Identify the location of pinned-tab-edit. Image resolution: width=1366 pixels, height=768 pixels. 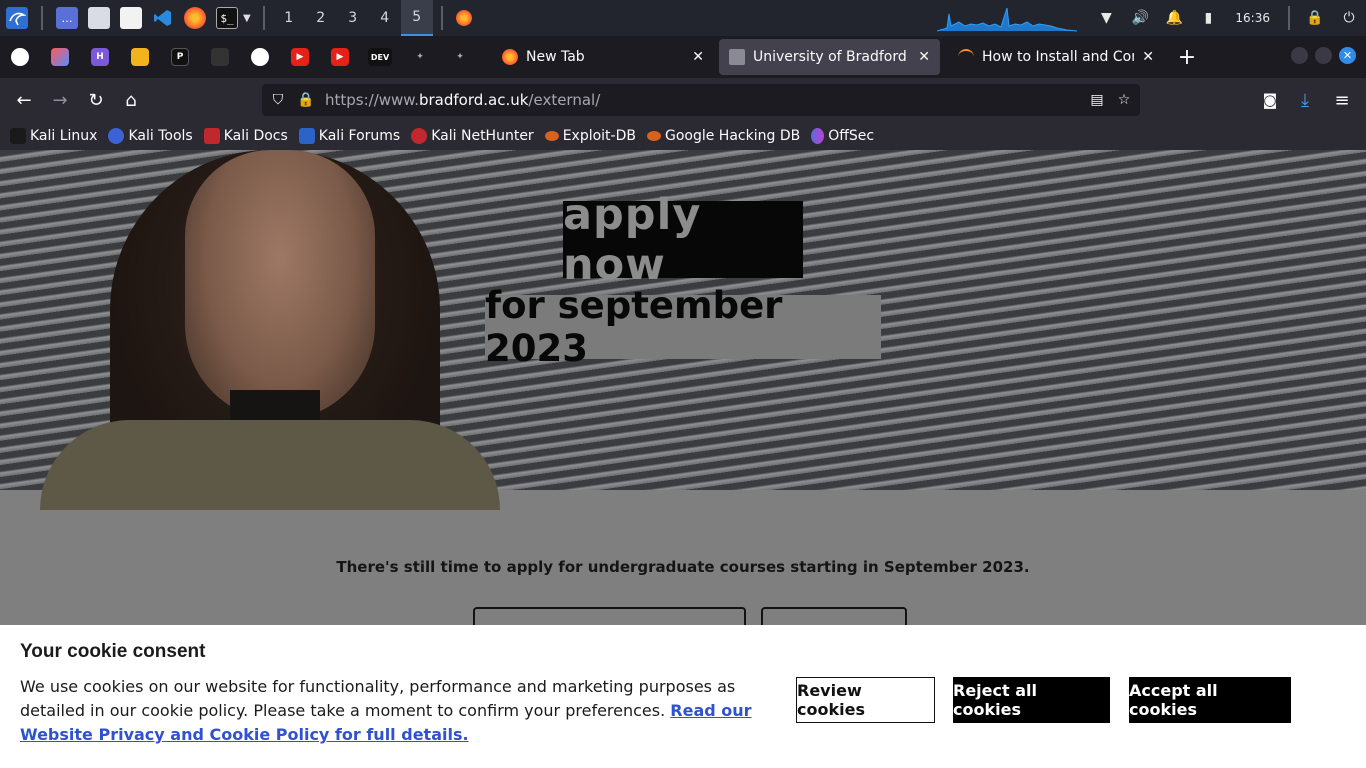
(140, 57).